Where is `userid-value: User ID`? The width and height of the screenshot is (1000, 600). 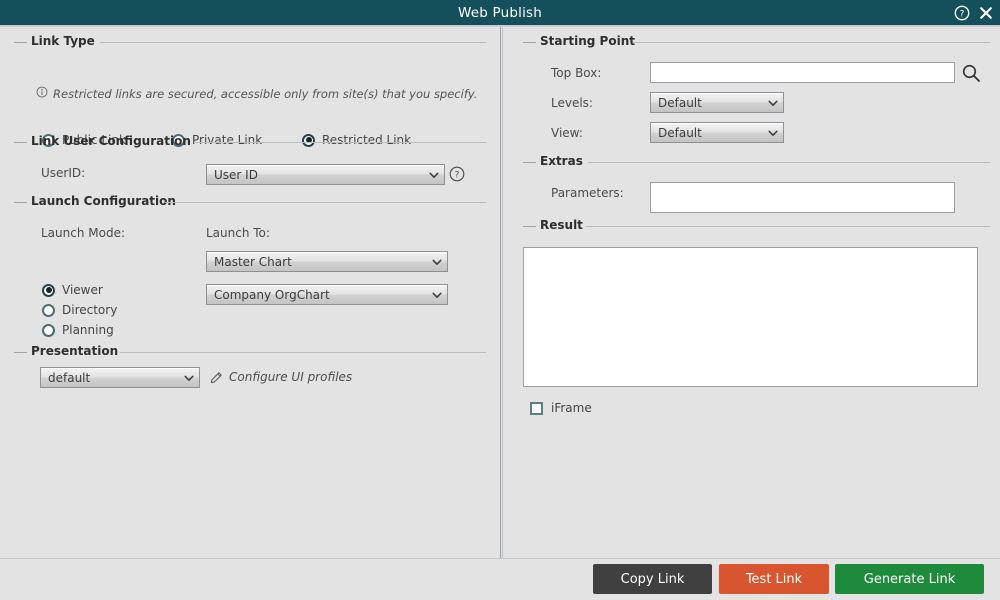
userid-value: User ID is located at coordinates (236, 174).